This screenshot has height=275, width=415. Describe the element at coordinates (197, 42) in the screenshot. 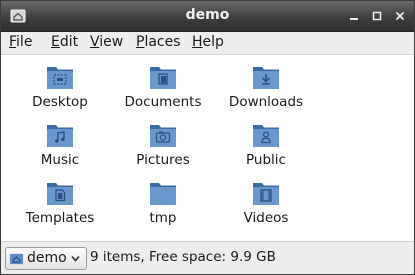

I see `menu-help-mnemonic: H` at that location.